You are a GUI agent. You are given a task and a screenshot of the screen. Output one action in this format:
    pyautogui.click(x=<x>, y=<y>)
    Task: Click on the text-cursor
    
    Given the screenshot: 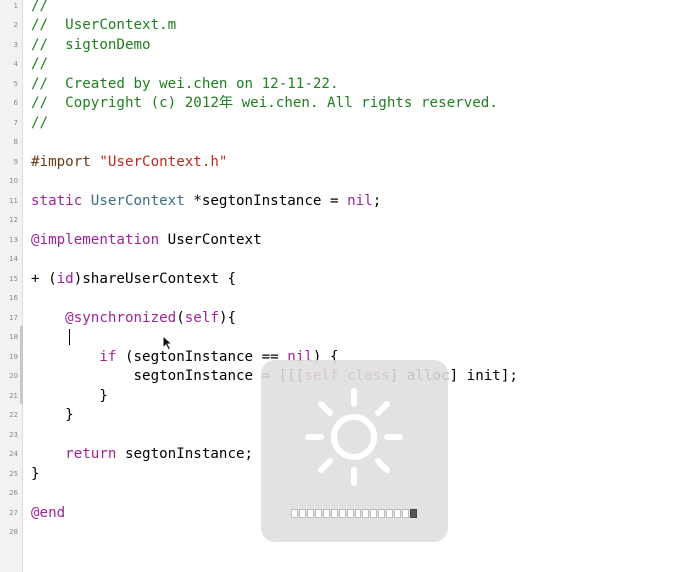 What is the action you would take?
    pyautogui.click(x=69, y=337)
    